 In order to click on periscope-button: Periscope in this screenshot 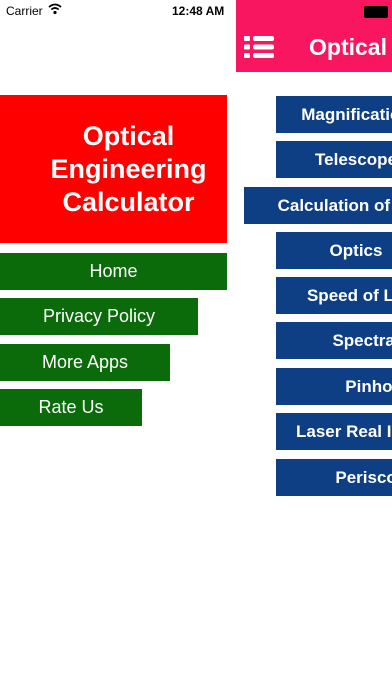, I will do `click(334, 477)`.